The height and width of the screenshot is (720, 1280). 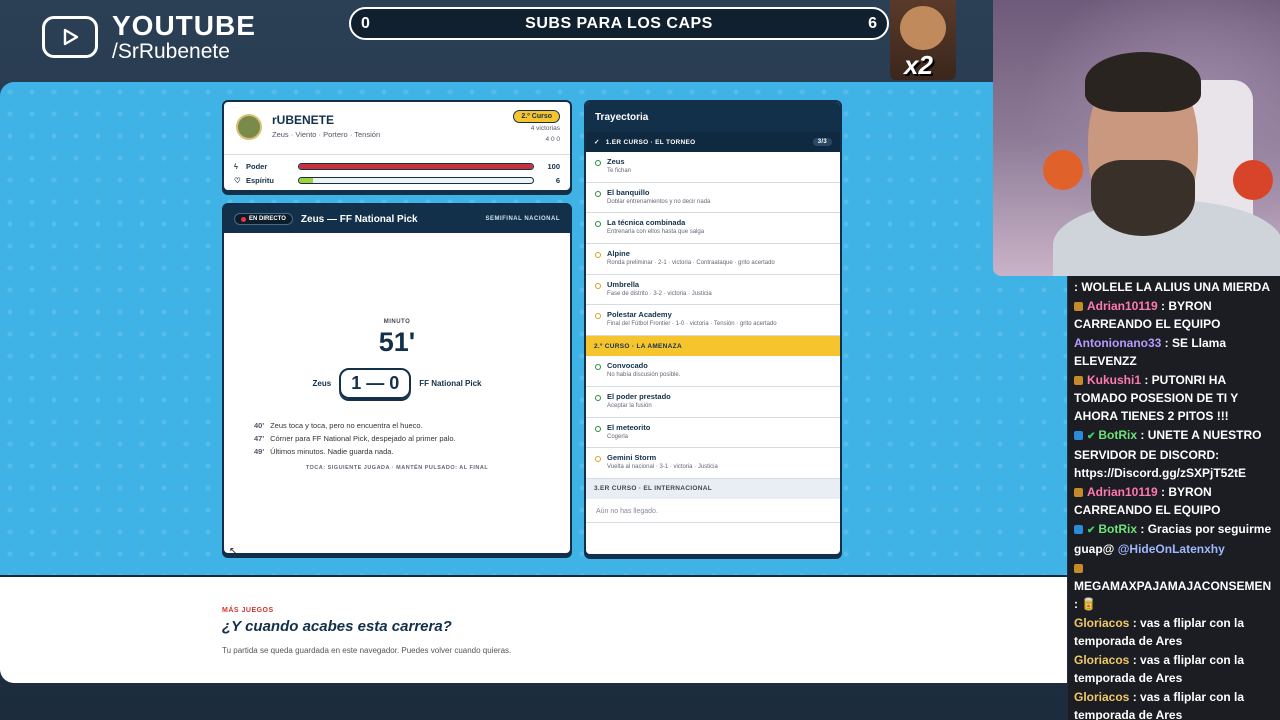 I want to click on item-title: Gemini Storm, so click(x=632, y=458).